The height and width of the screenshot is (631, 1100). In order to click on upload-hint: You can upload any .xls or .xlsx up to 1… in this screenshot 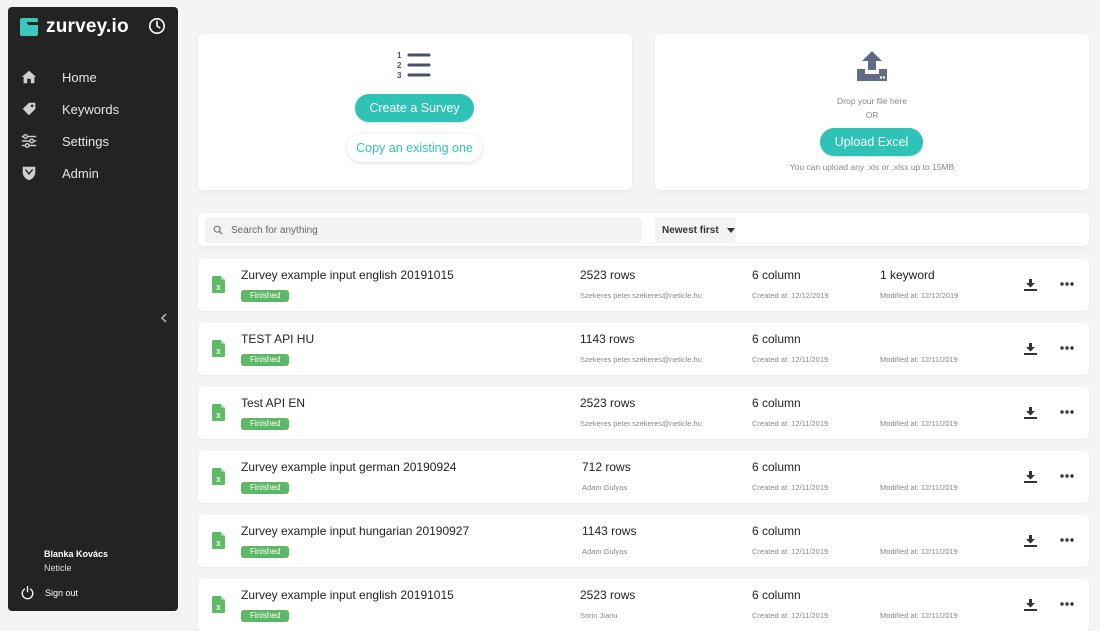, I will do `click(872, 167)`.